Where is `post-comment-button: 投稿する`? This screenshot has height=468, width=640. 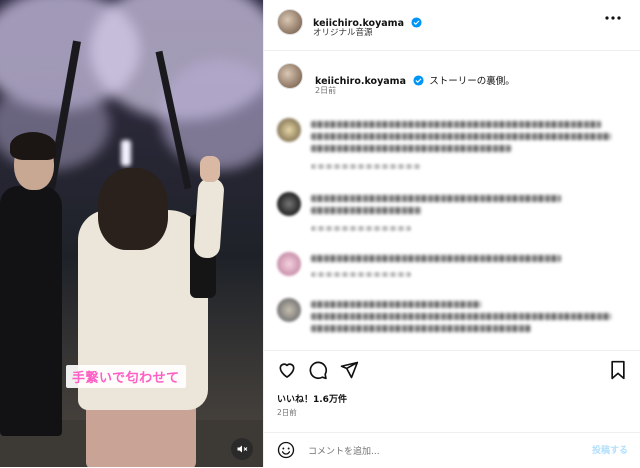 post-comment-button: 投稿する is located at coordinates (610, 449).